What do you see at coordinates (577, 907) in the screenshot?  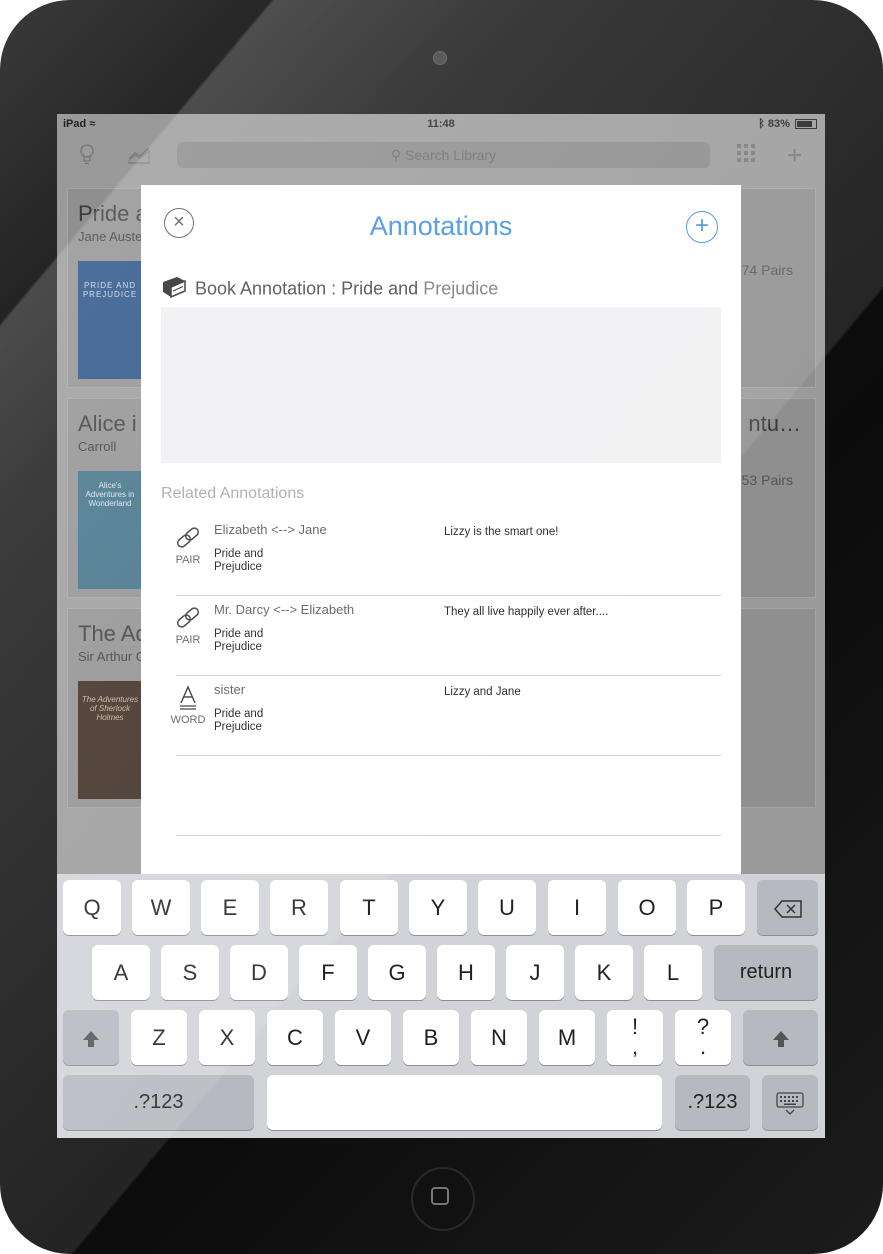 I see `key-i: I` at bounding box center [577, 907].